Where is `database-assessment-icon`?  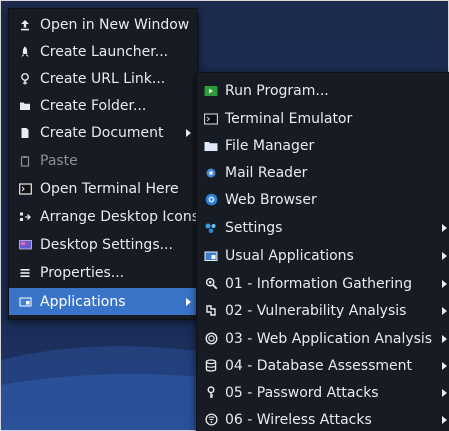 database-assessment-icon is located at coordinates (211, 366).